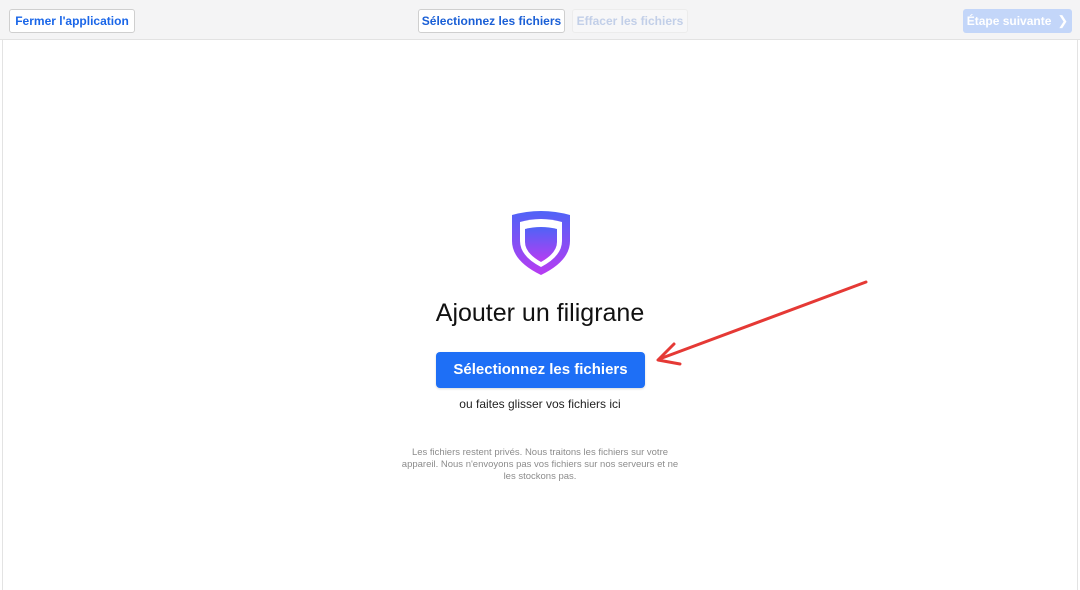 The image size is (1080, 590). Describe the element at coordinates (491, 21) in the screenshot. I see `select-files-toolbar-button: Sélectionnez les fichiers` at that location.